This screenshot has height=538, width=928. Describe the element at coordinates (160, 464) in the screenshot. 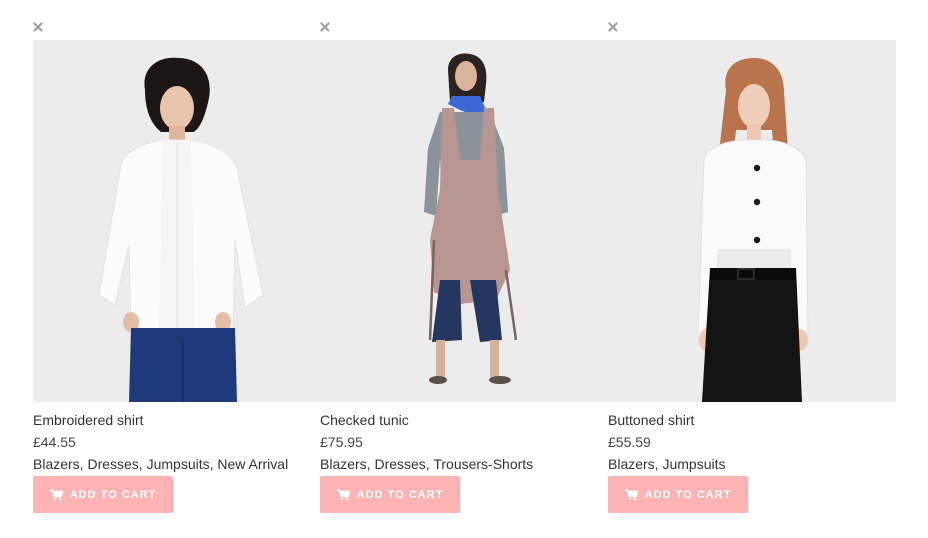

I see `product-categories: Blazers, Dresses, Jumpsuits, New Arrival` at that location.